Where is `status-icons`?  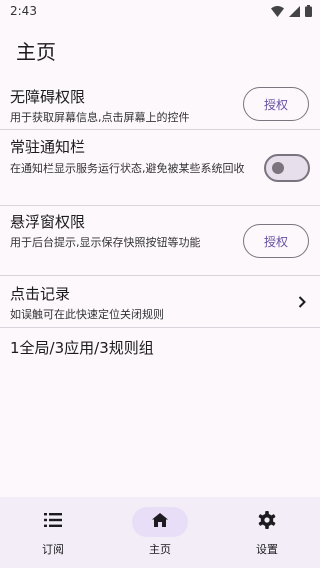 status-icons is located at coordinates (291, 11).